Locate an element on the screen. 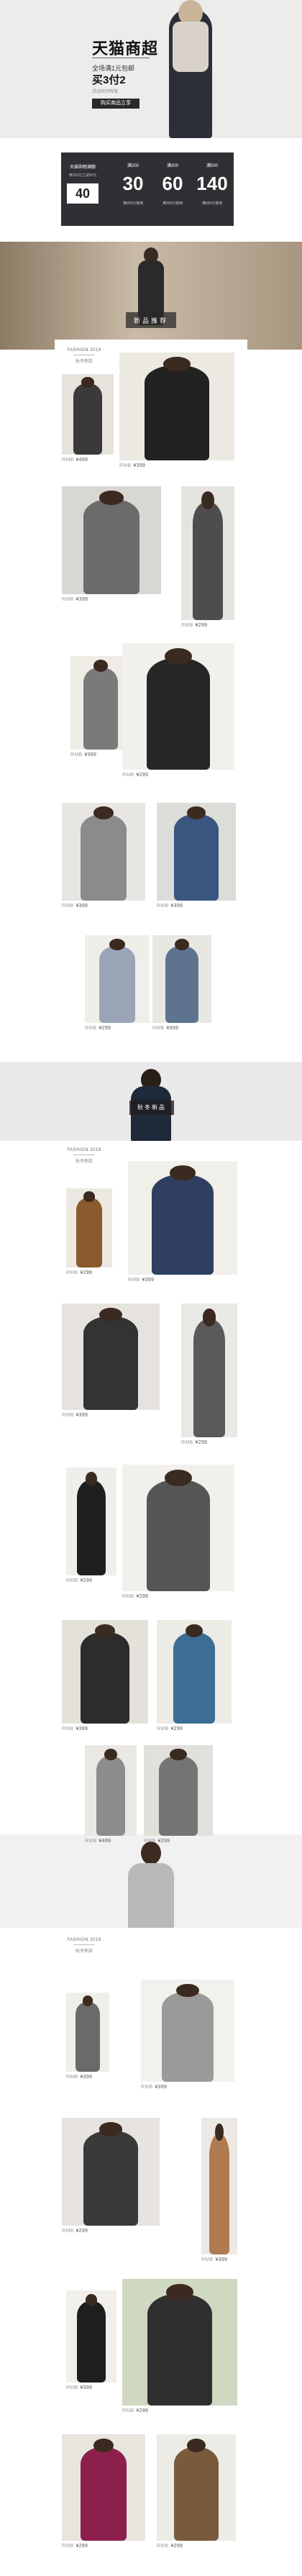 This screenshot has height=2576, width=302. section-1-banner: 新品推荐 is located at coordinates (151, 296).